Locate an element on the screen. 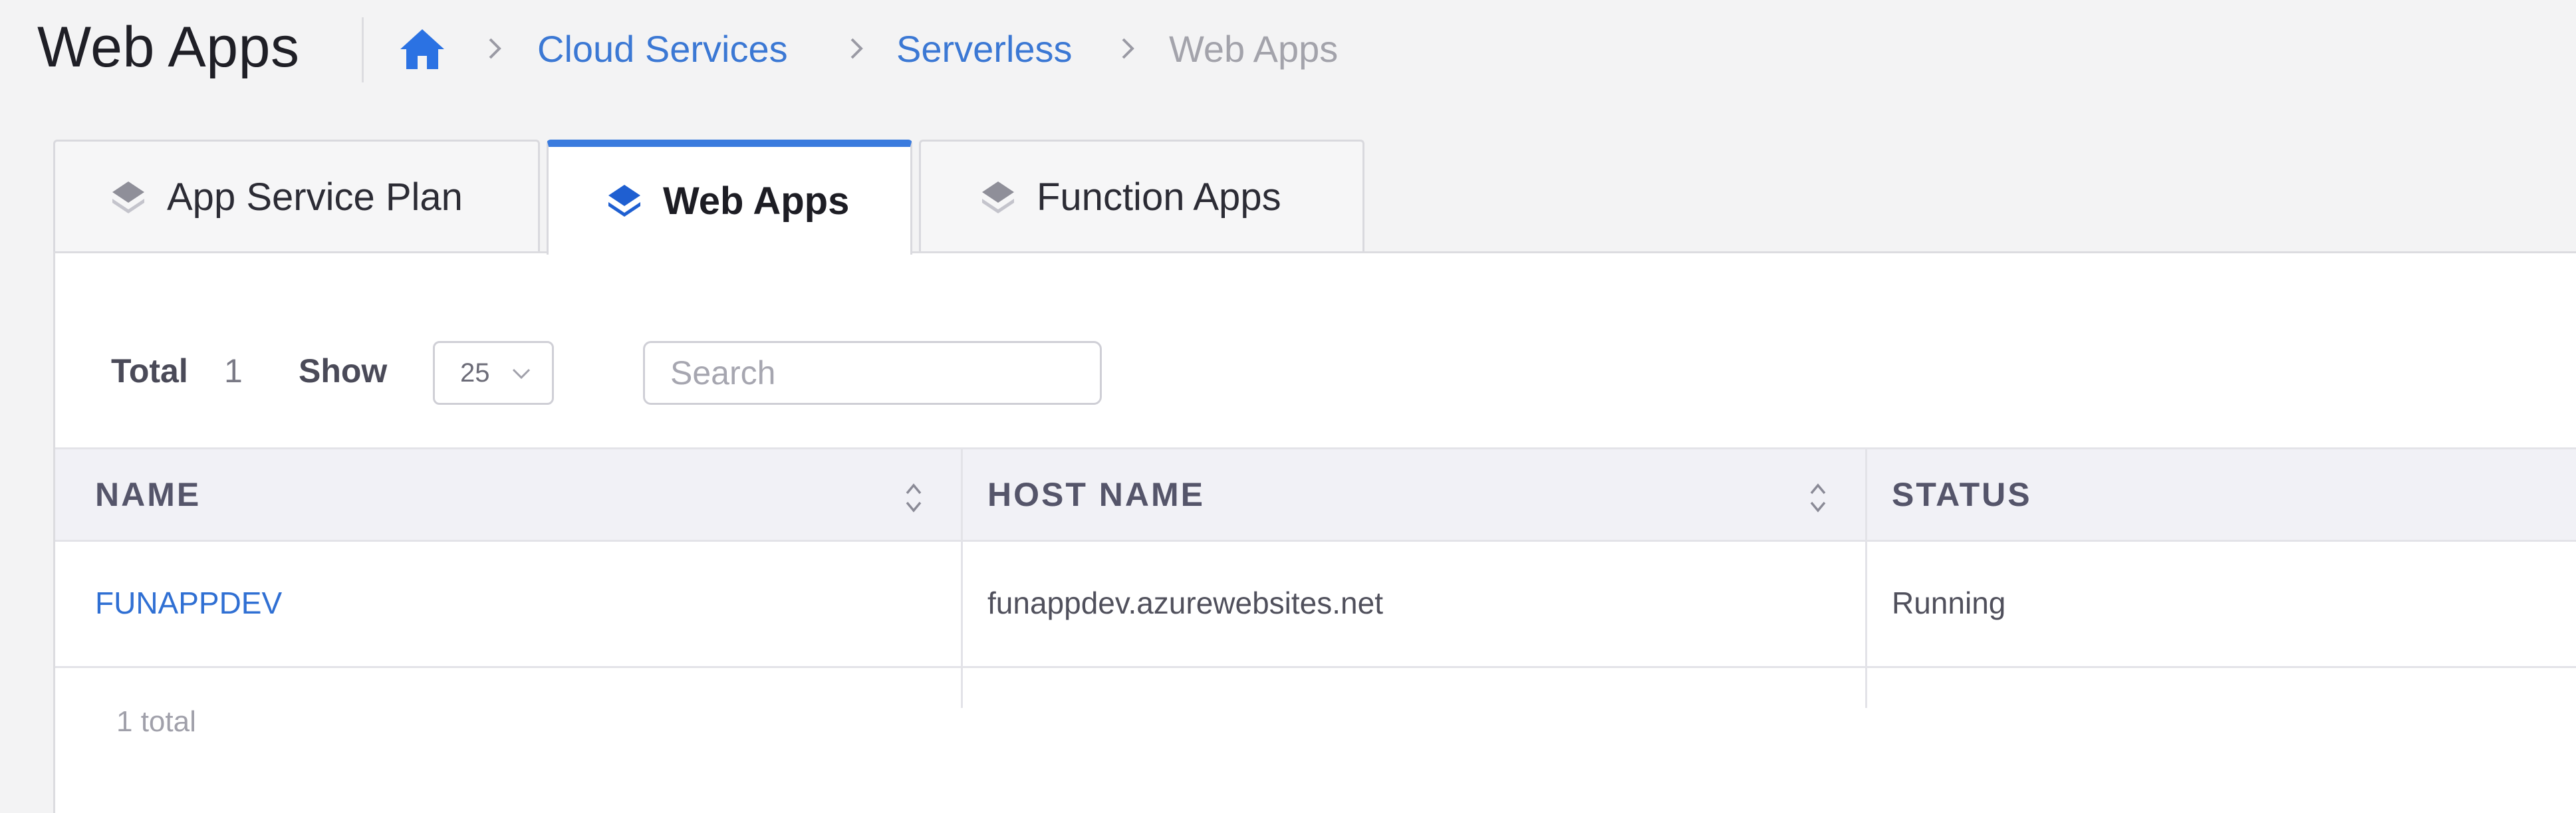 The width and height of the screenshot is (2576, 813). tab-function-apps: Function Apps is located at coordinates (1141, 197).